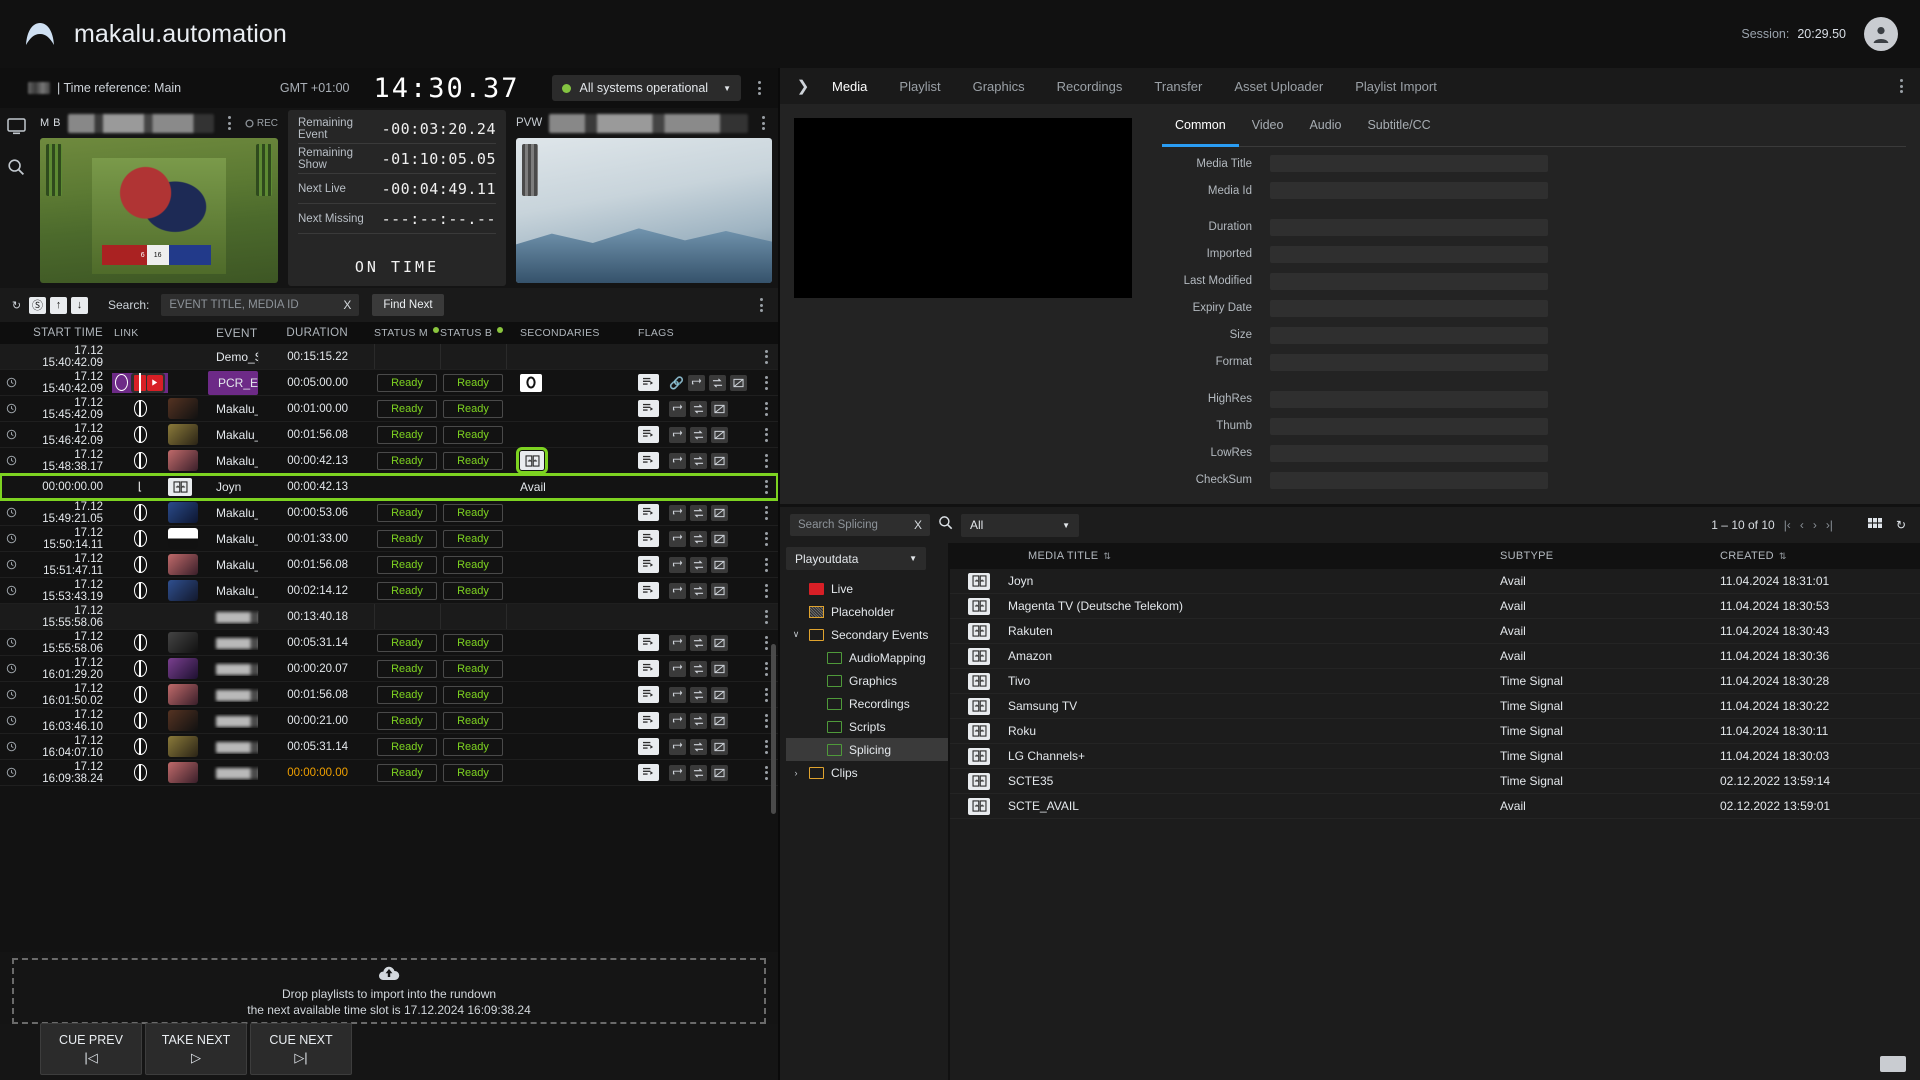 This screenshot has width=1920, height=1080. I want to click on tree-node-audiomapping: AudioMapping, so click(867, 657).